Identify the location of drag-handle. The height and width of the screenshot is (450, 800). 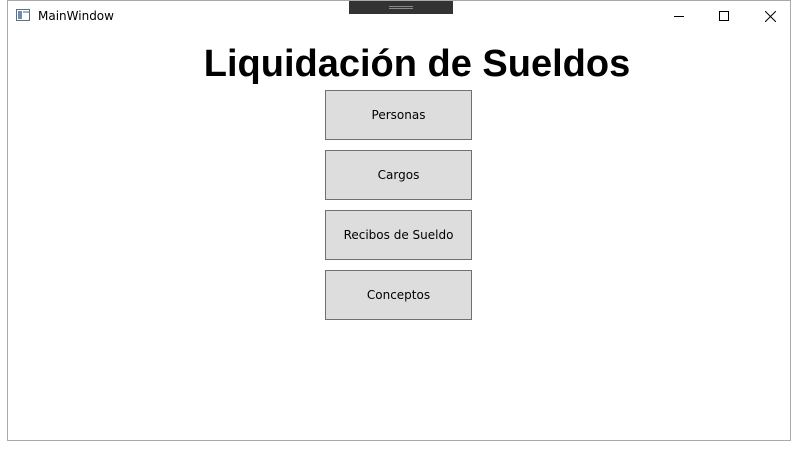
(401, 7).